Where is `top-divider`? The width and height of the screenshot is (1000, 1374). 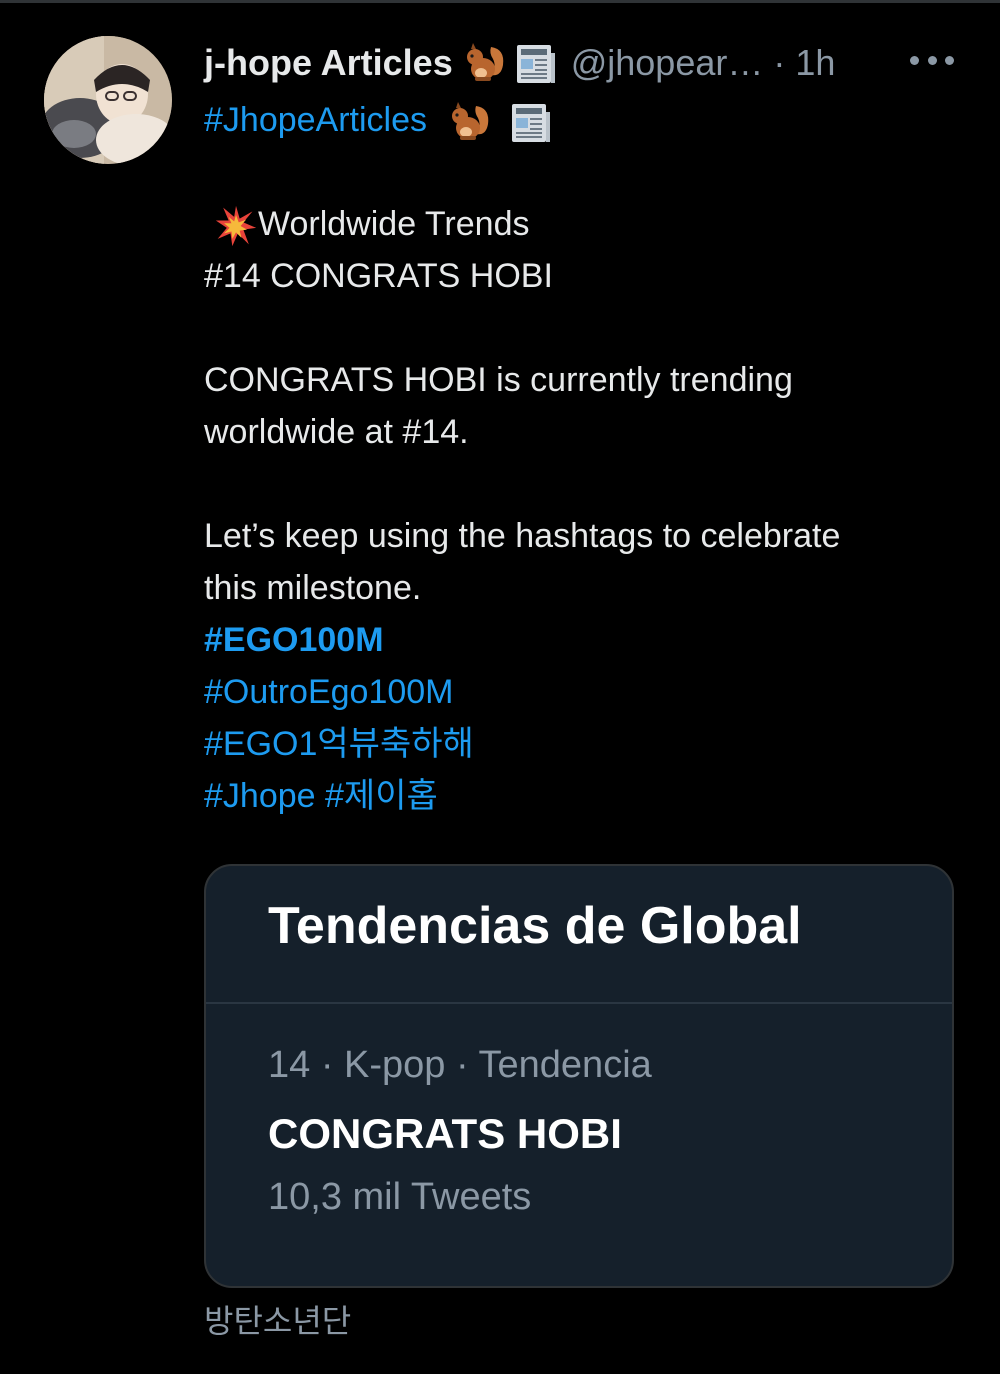 top-divider is located at coordinates (500, 1).